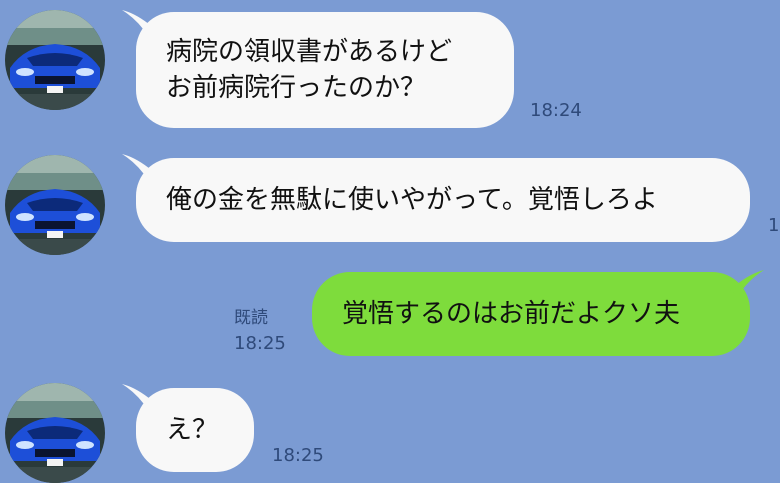 The image size is (780, 483). What do you see at coordinates (309, 52) in the screenshot?
I see `message-text-line: 病院の領収書があるけど` at bounding box center [309, 52].